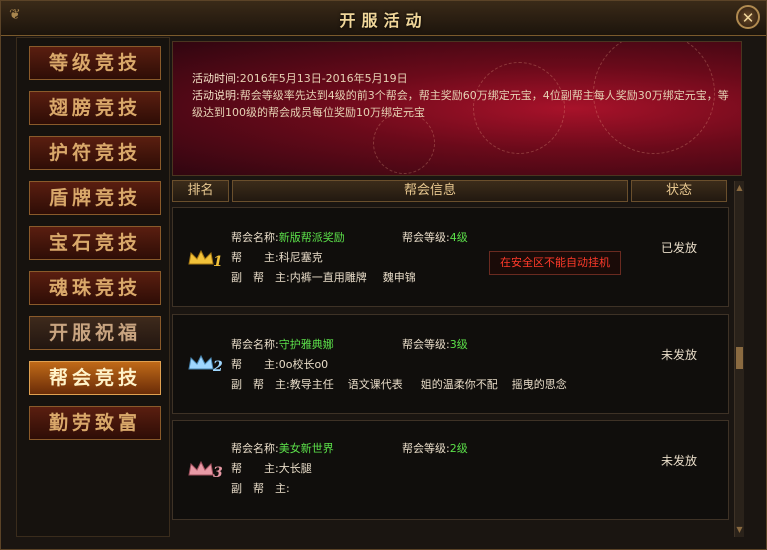 The width and height of the screenshot is (767, 550). I want to click on guild-name: 新版帮派奖励, so click(311, 237).